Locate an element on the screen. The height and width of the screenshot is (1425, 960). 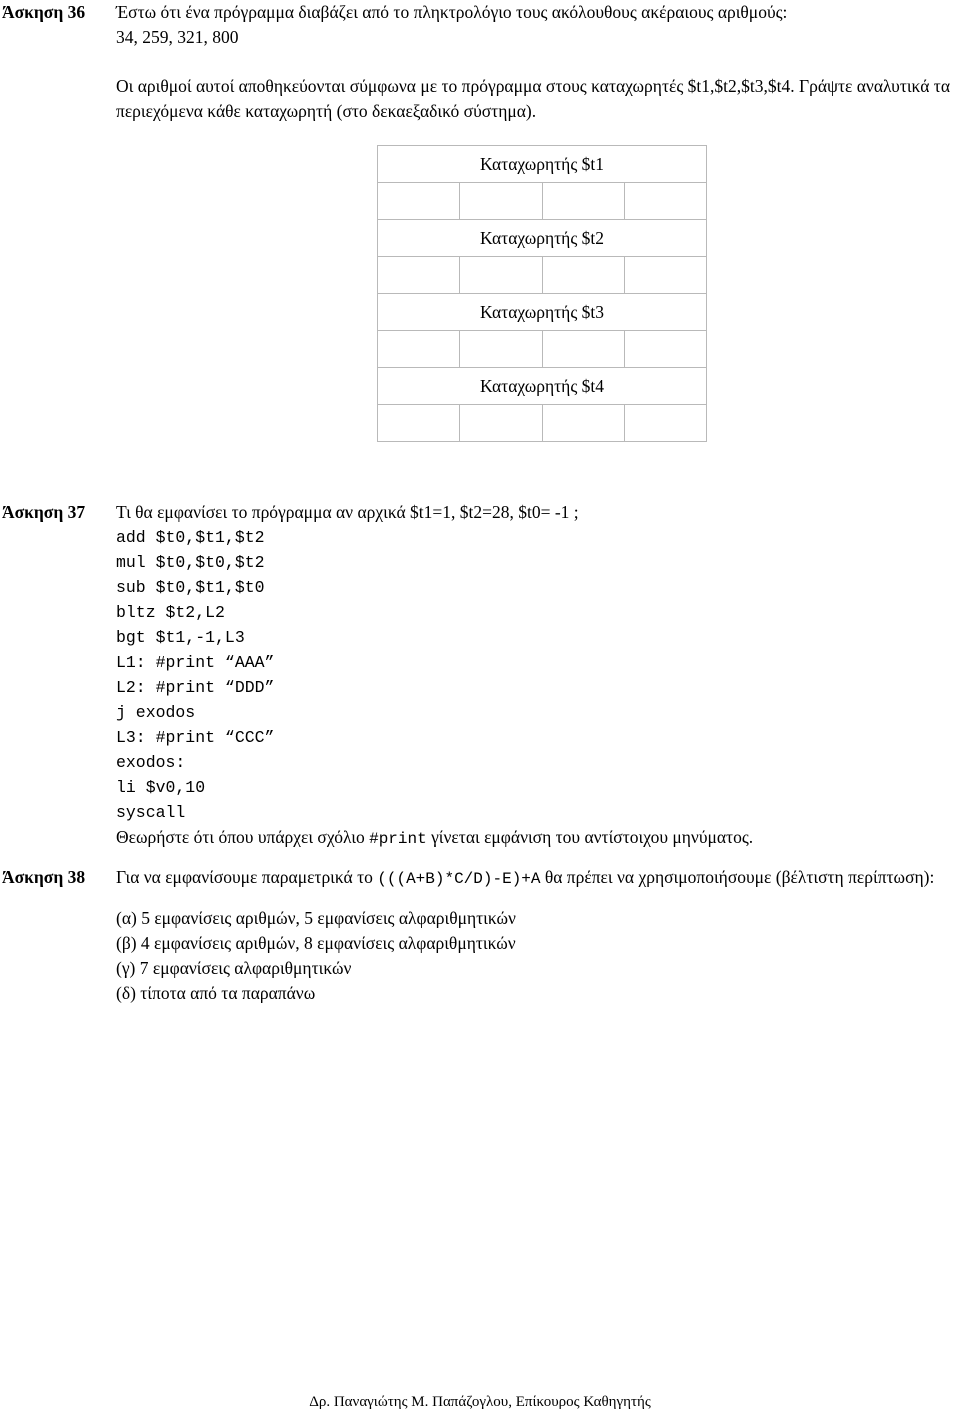
register-header-t4: Καταχωρητής $t4 is located at coordinates (542, 386).